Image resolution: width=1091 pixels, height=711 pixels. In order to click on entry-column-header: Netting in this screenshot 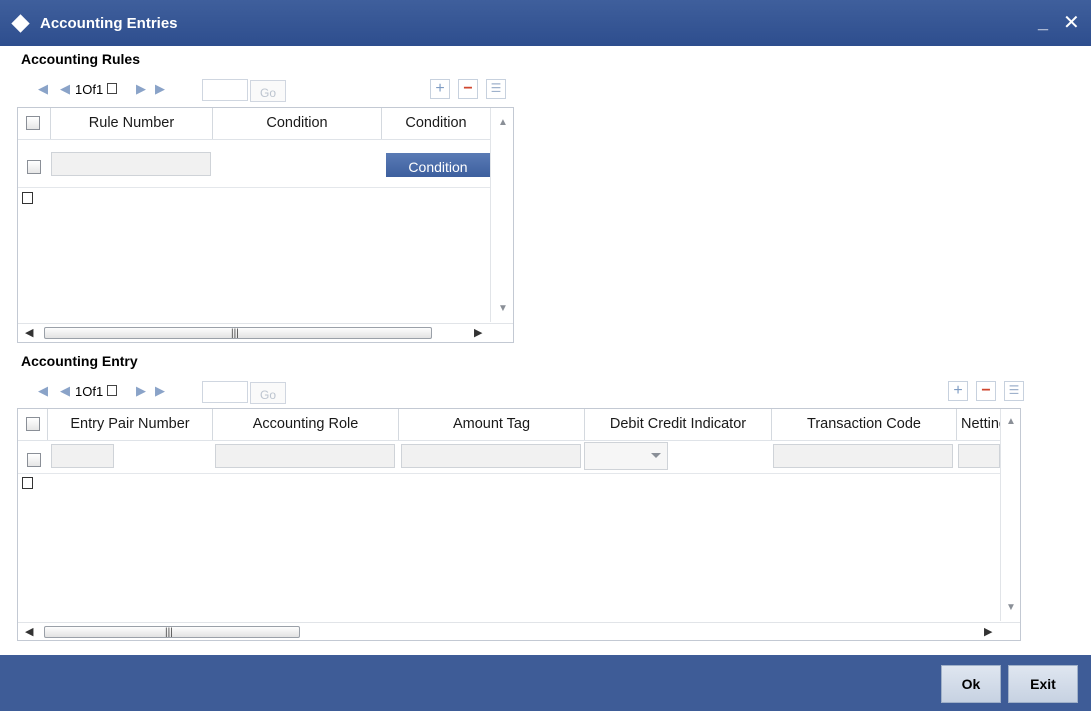, I will do `click(980, 424)`.